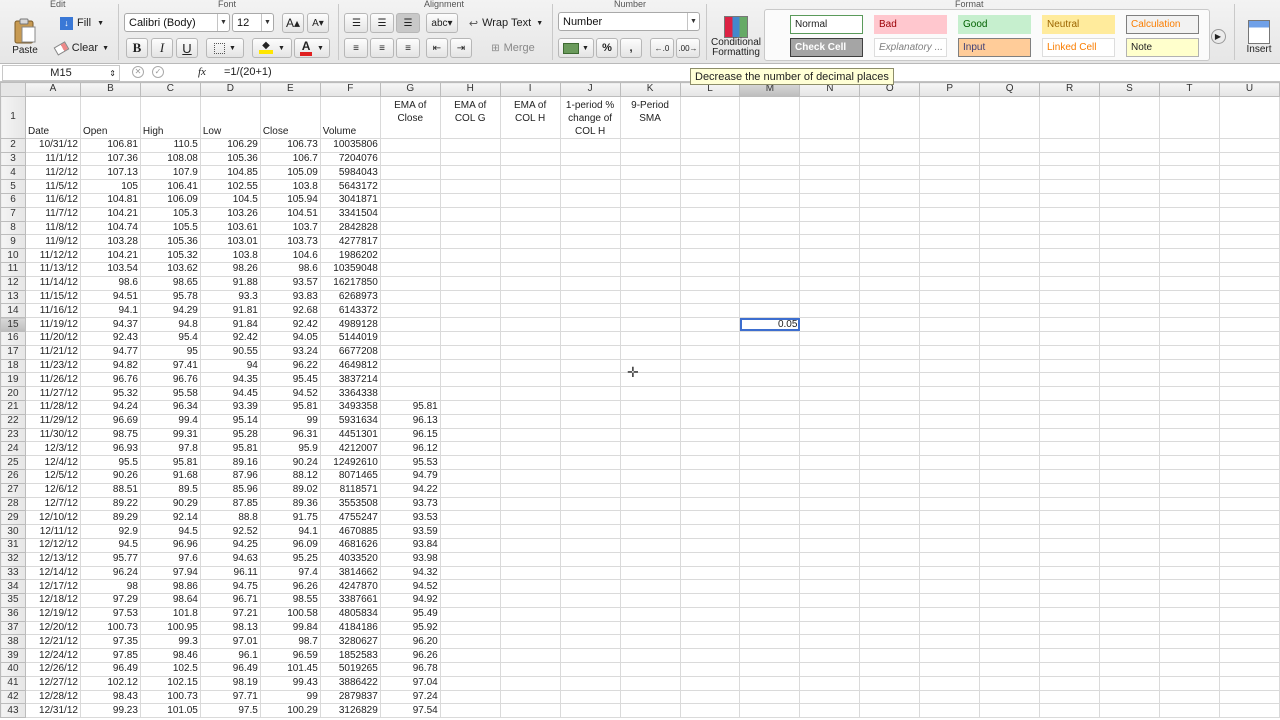 The height and width of the screenshot is (720, 1280). I want to click on cell: 11/6/12, so click(52, 200).